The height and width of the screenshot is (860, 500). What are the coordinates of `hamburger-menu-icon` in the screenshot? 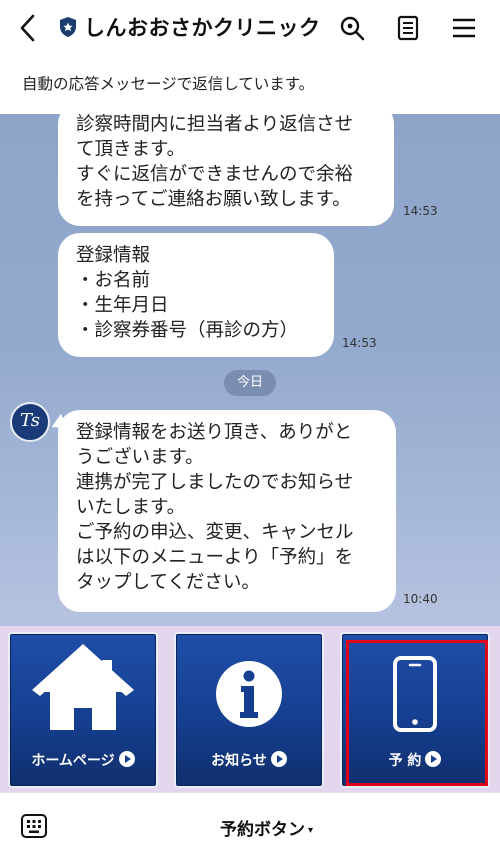 It's located at (464, 28).